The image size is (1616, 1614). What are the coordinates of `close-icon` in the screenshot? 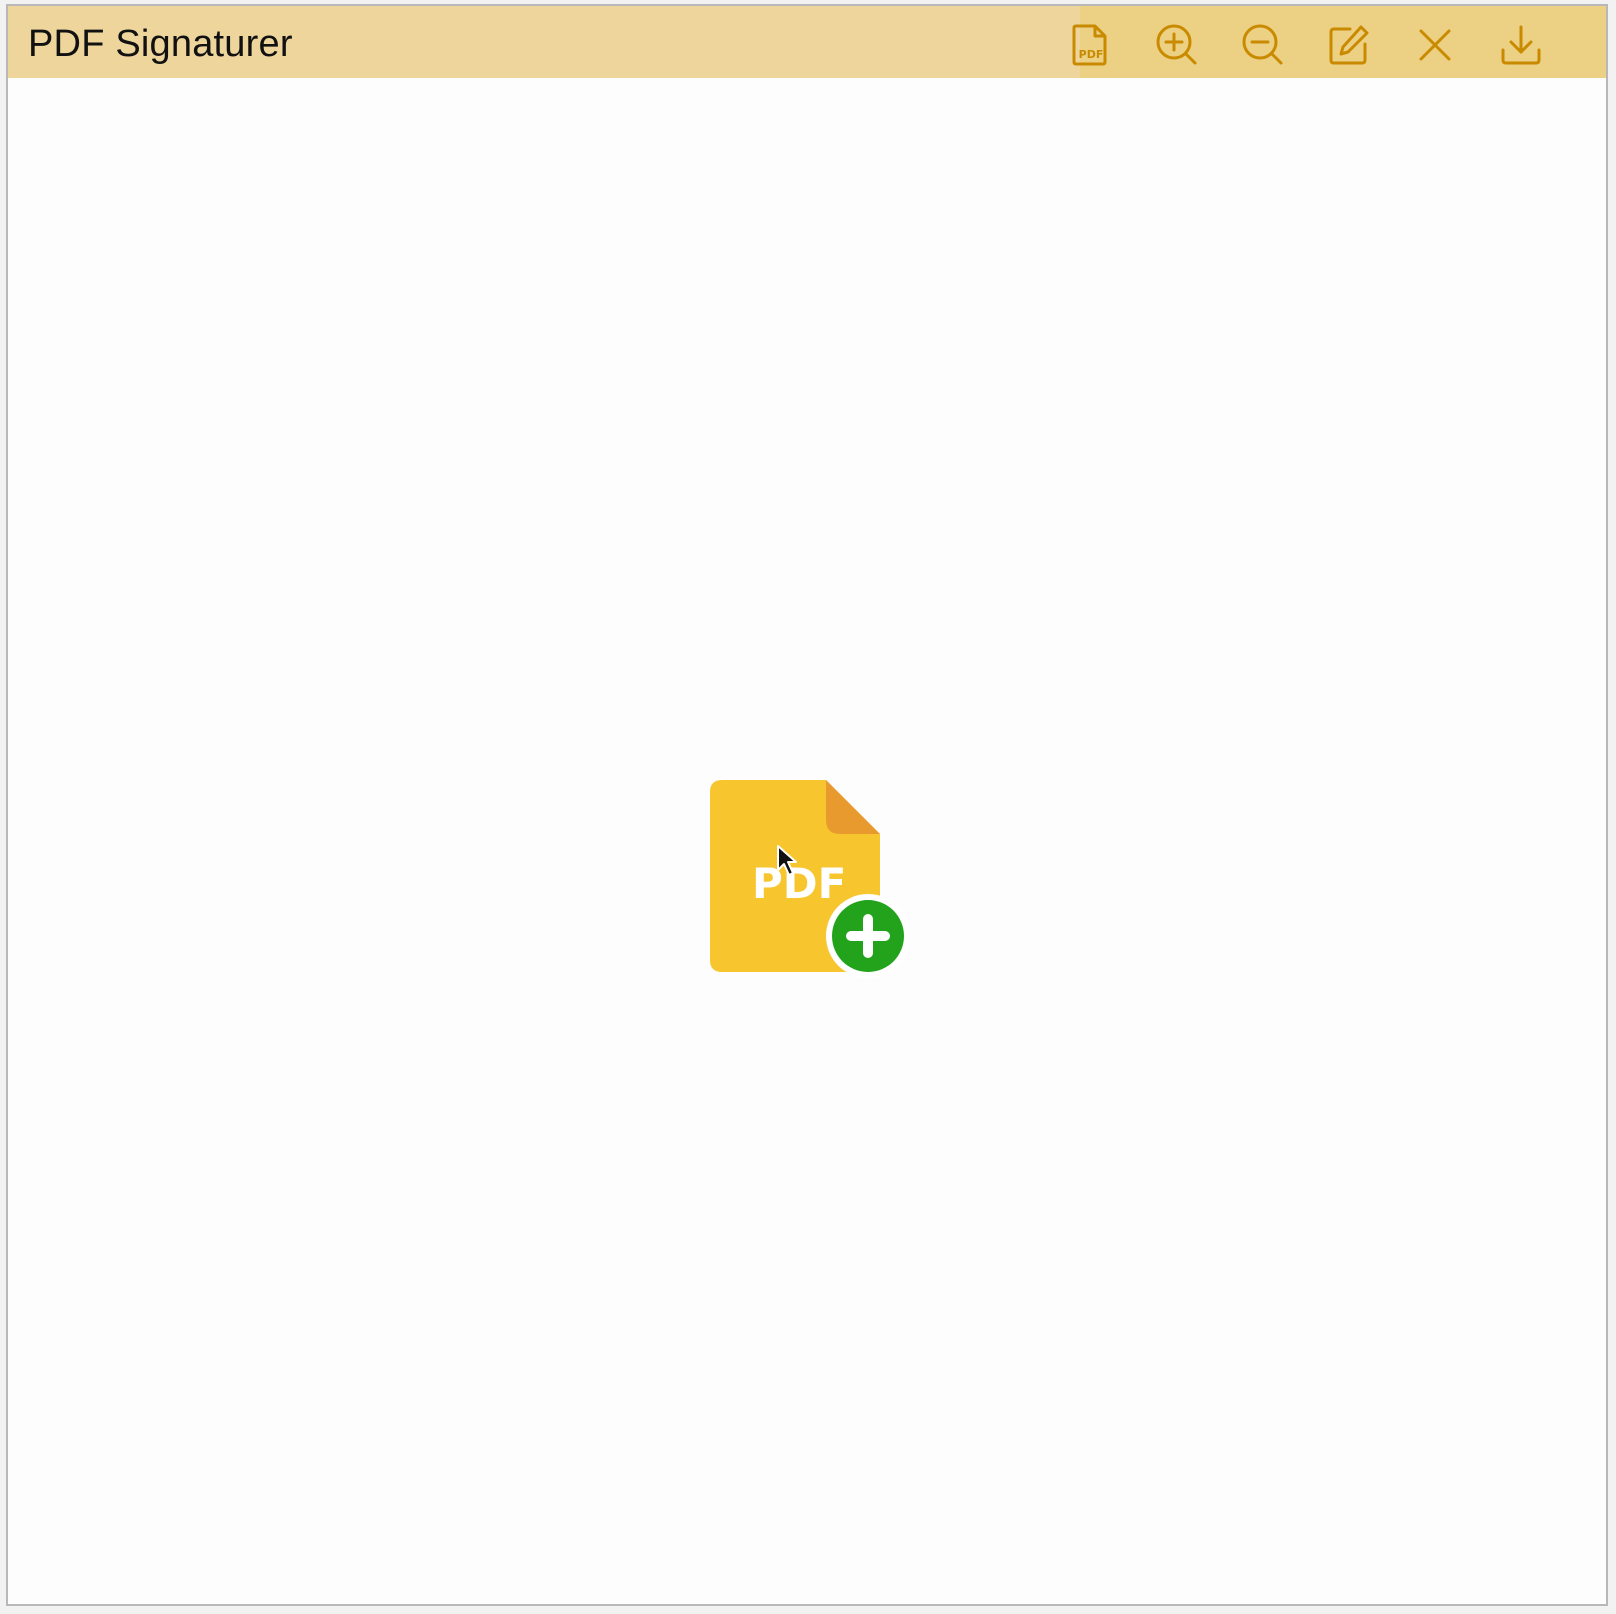 It's located at (1435, 45).